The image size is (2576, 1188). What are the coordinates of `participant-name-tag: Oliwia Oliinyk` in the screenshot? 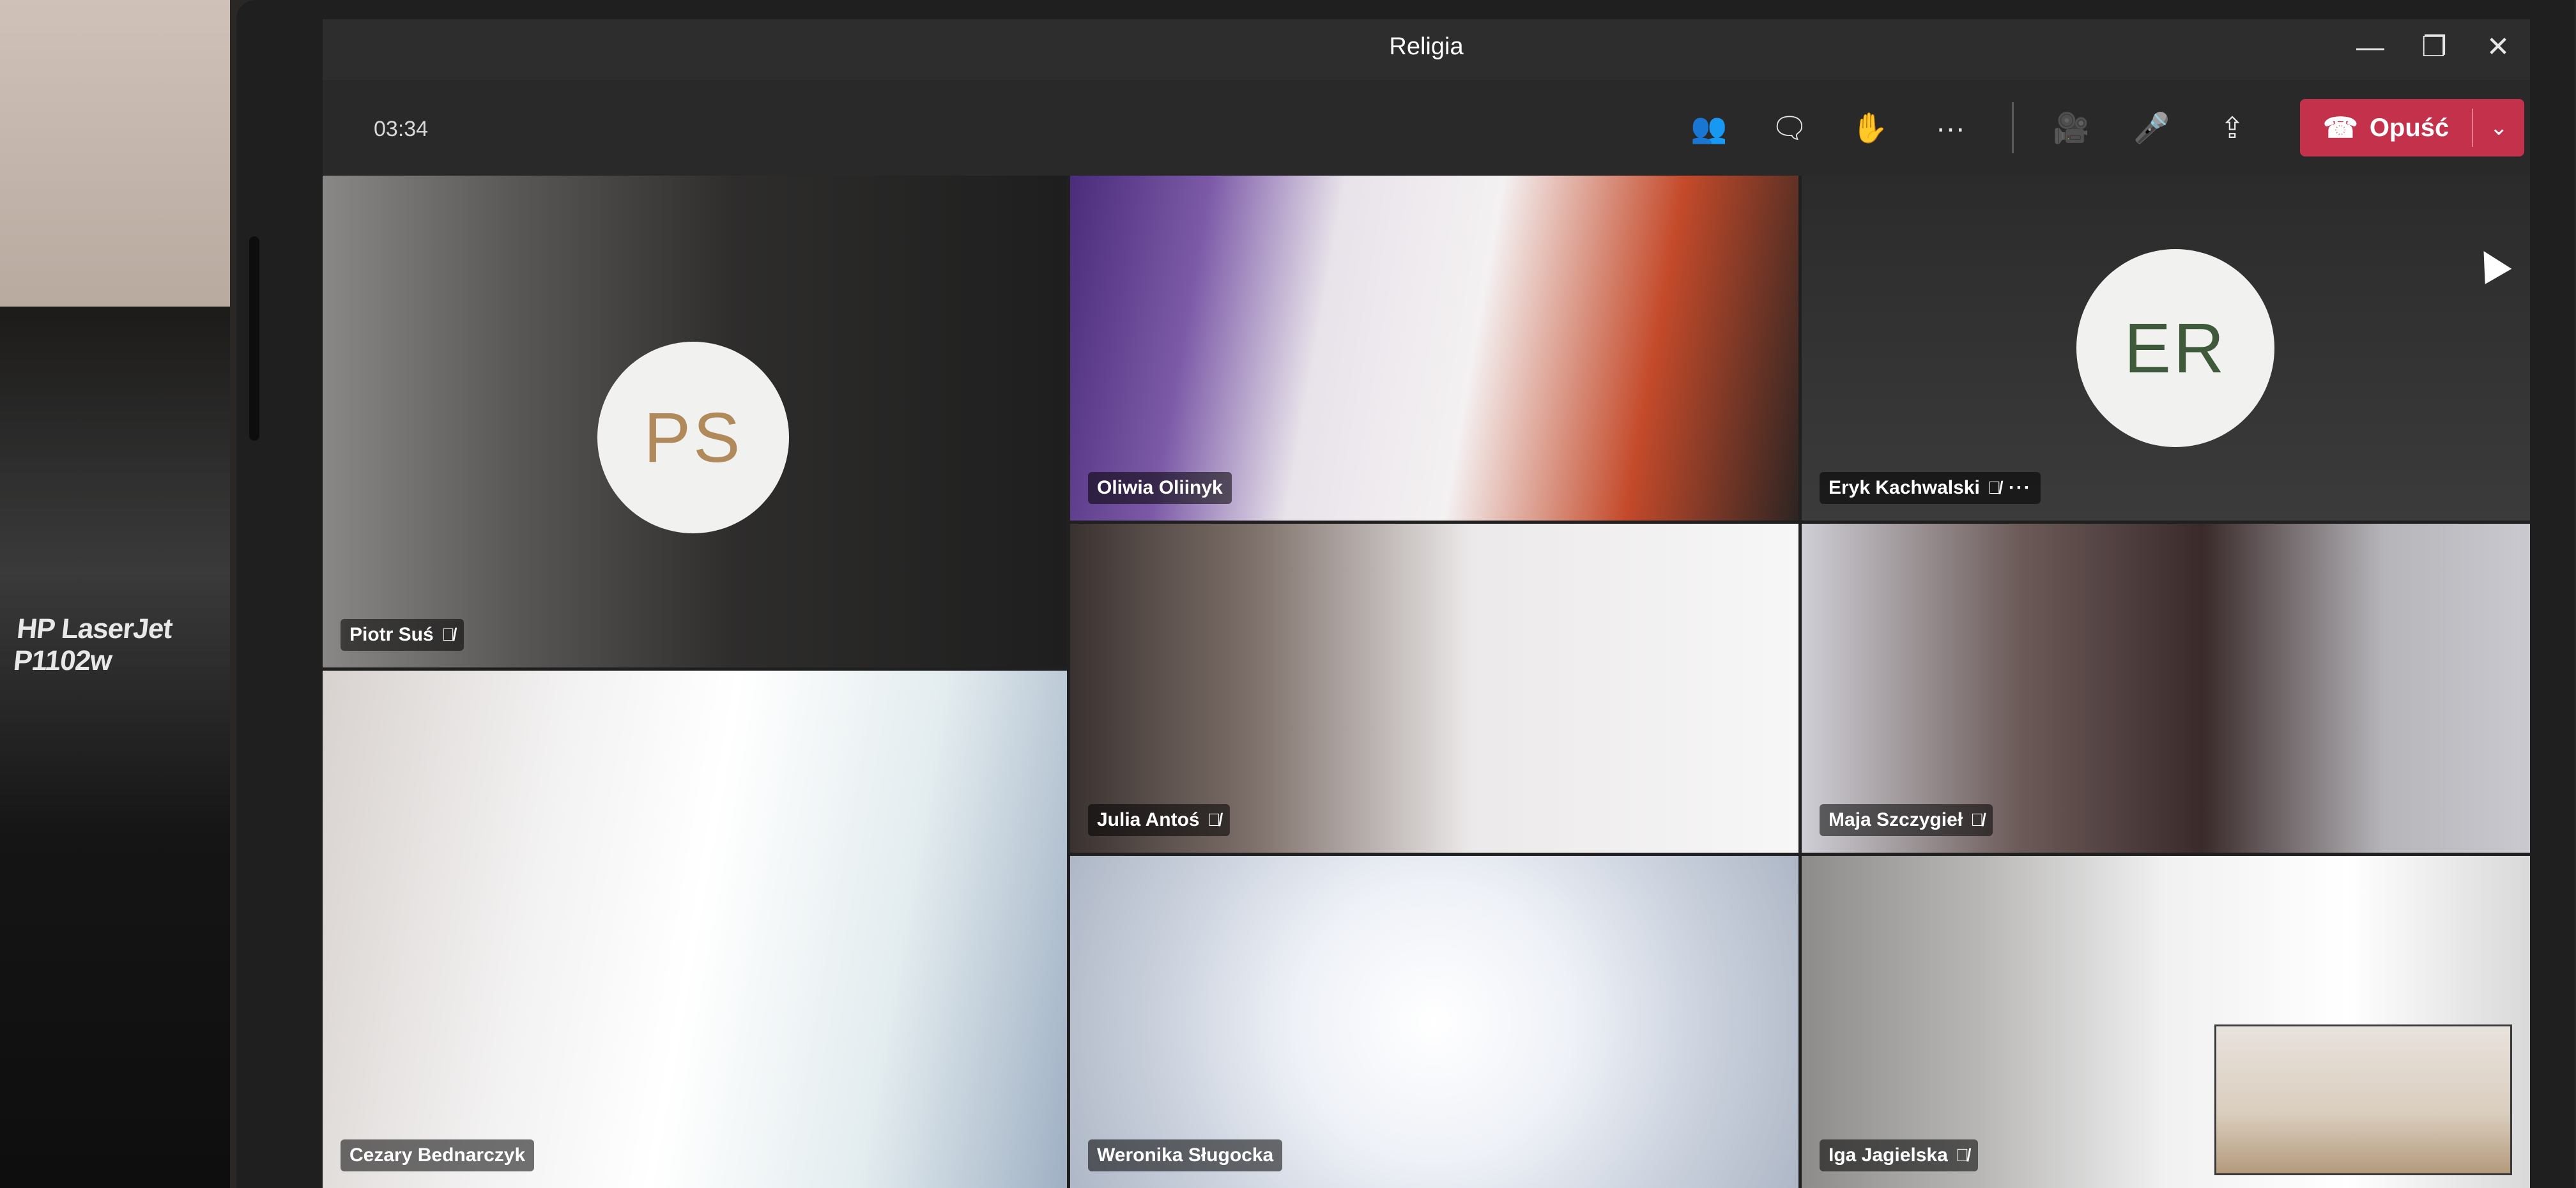 It's located at (1160, 488).